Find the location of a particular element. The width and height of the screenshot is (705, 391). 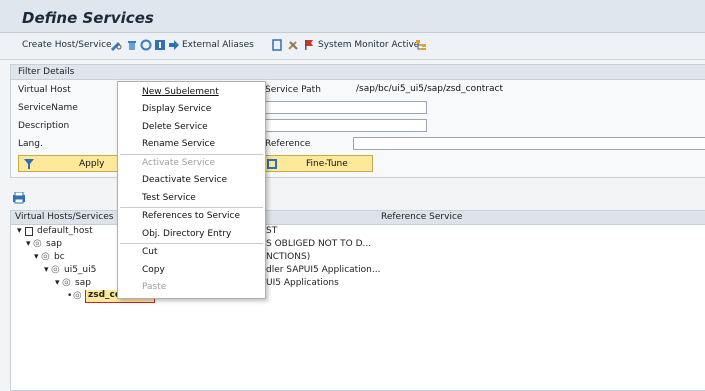

refresh-icon is located at coordinates (146, 45).